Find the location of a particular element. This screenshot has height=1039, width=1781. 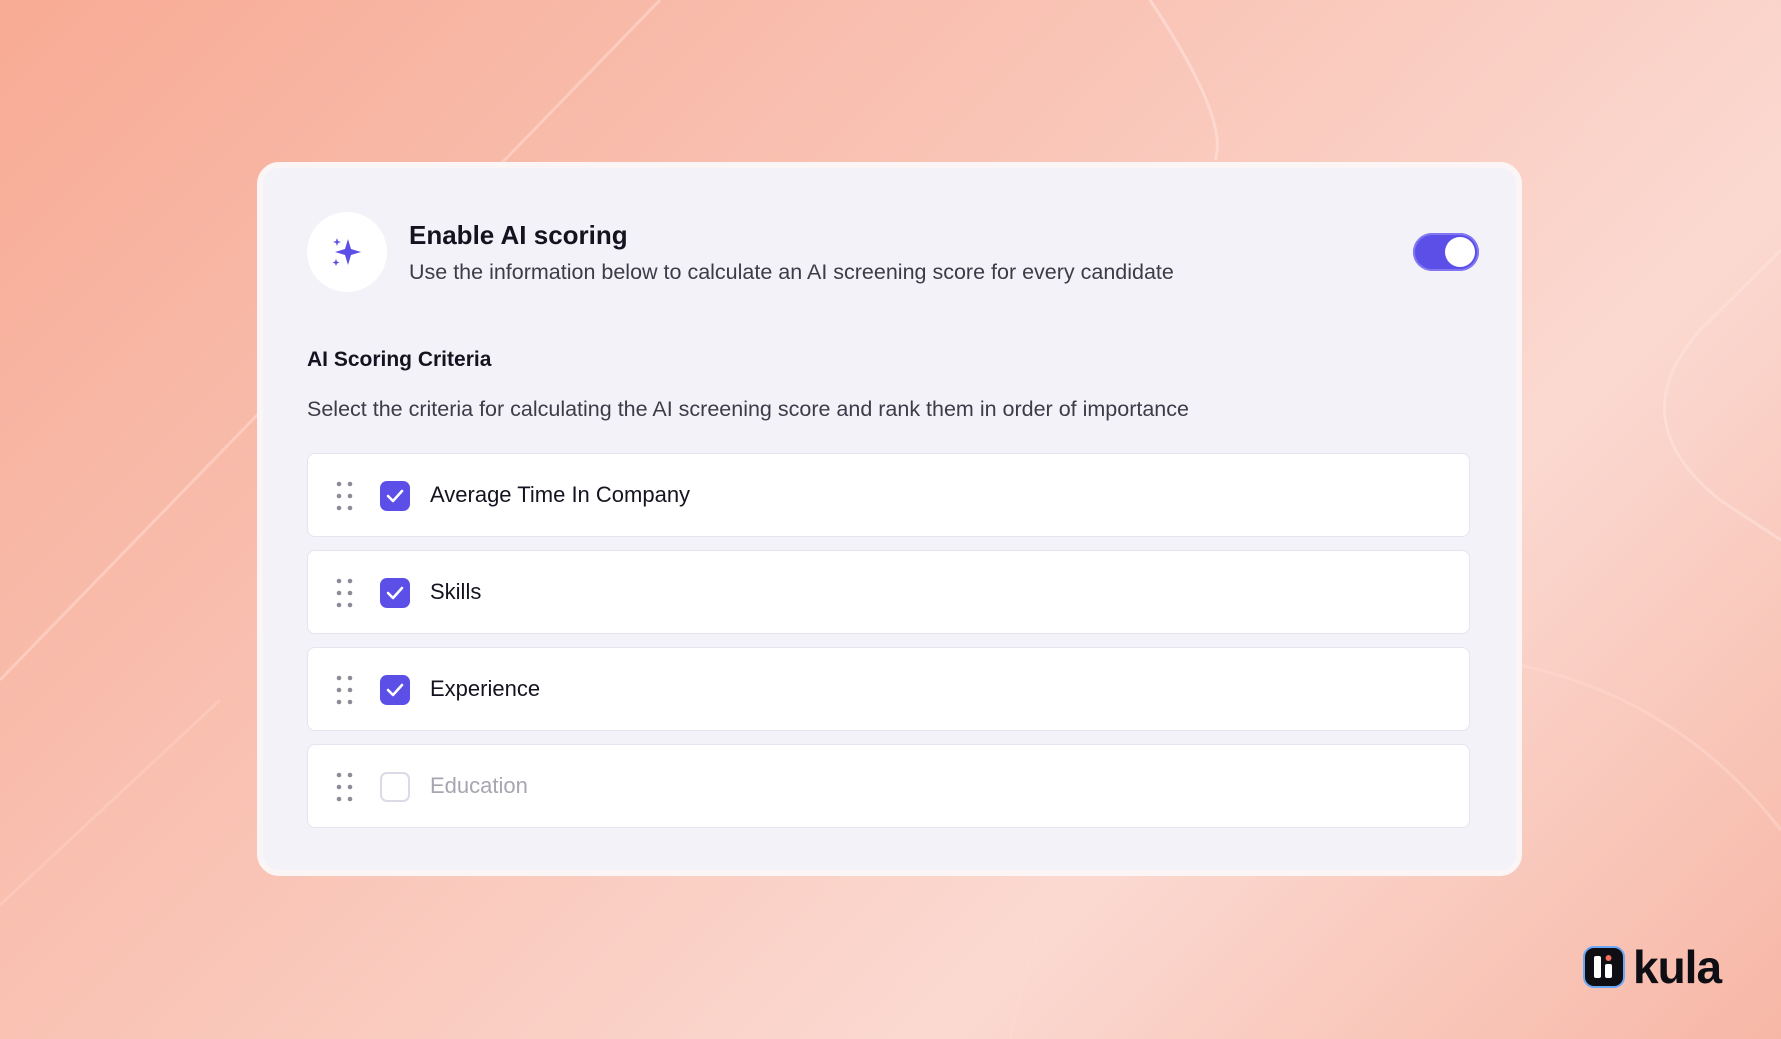

kula-brand: kula is located at coordinates (1652, 967).